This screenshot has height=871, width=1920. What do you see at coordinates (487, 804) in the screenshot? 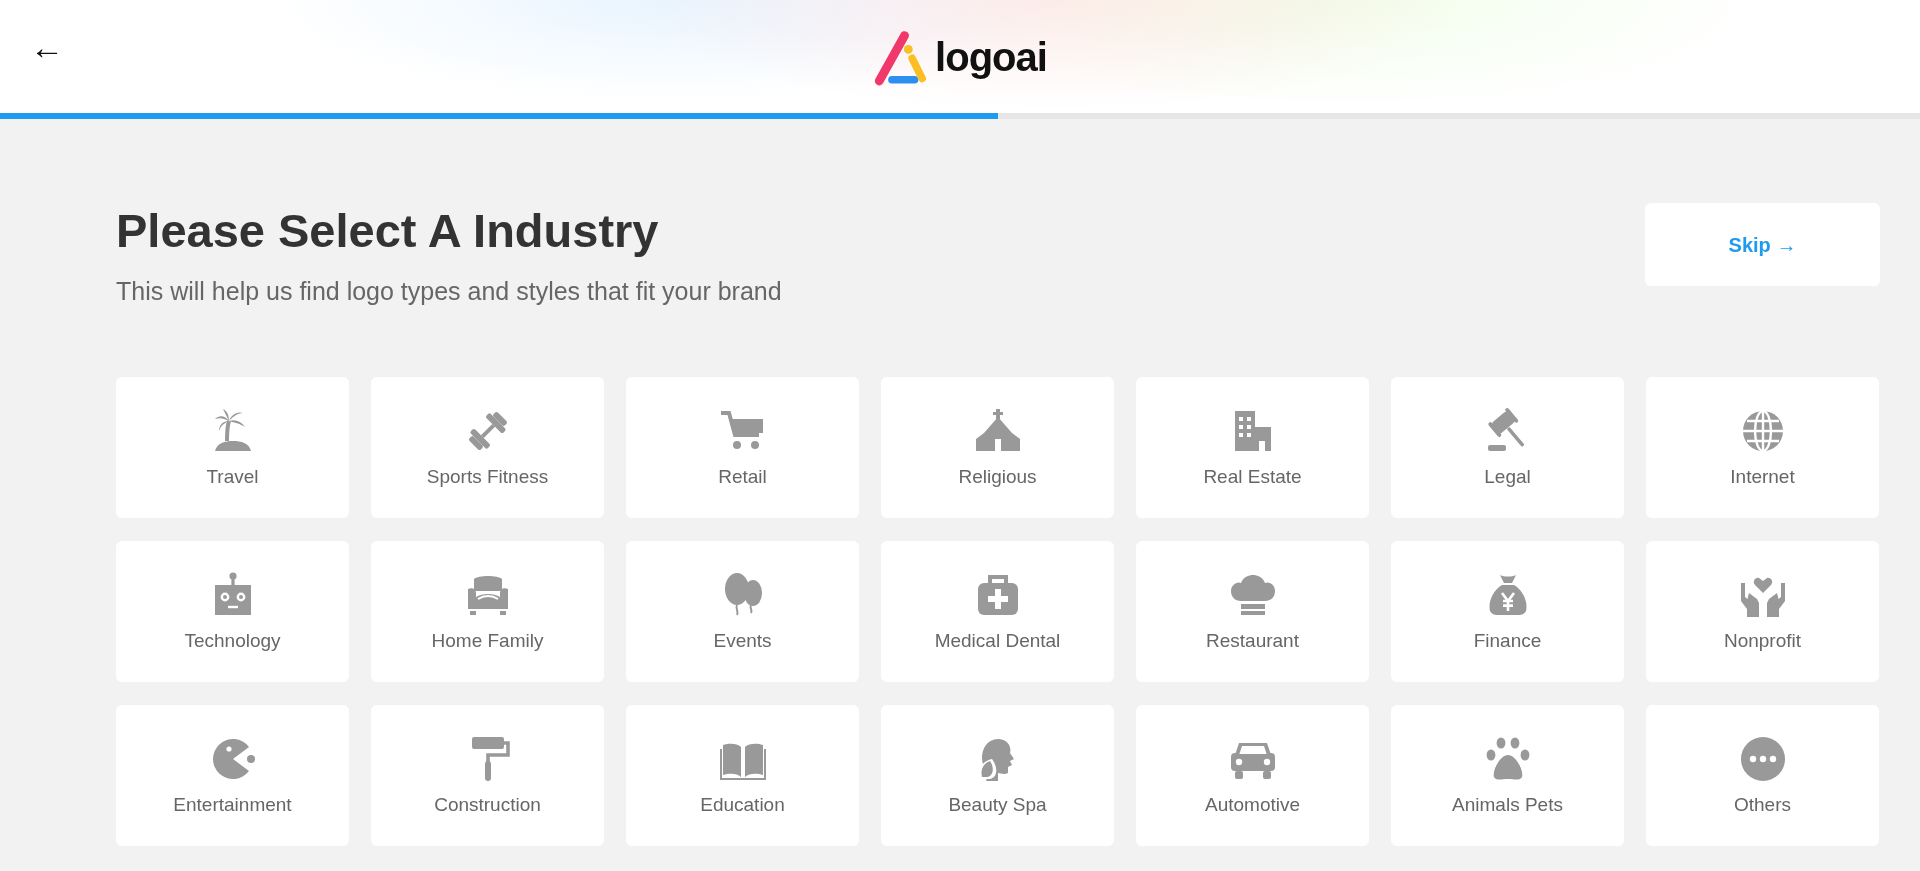
I see `industry-label: Construction` at bounding box center [487, 804].